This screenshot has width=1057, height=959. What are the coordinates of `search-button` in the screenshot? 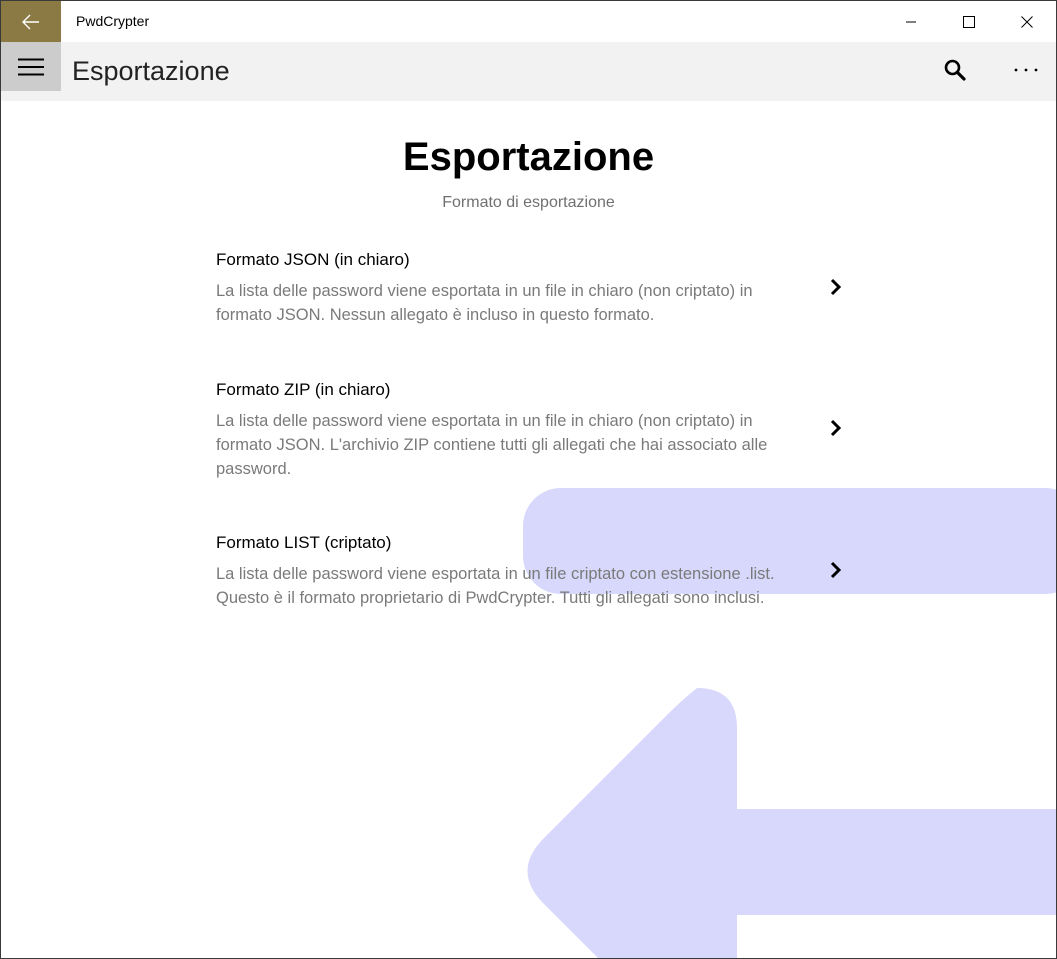 It's located at (955, 70).